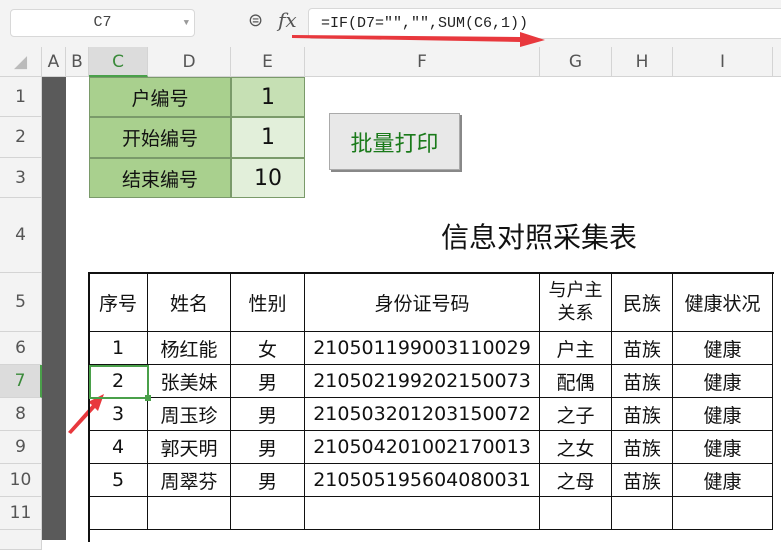 The height and width of the screenshot is (550, 781). What do you see at coordinates (21, 235) in the screenshot?
I see `row-header-4: 4` at bounding box center [21, 235].